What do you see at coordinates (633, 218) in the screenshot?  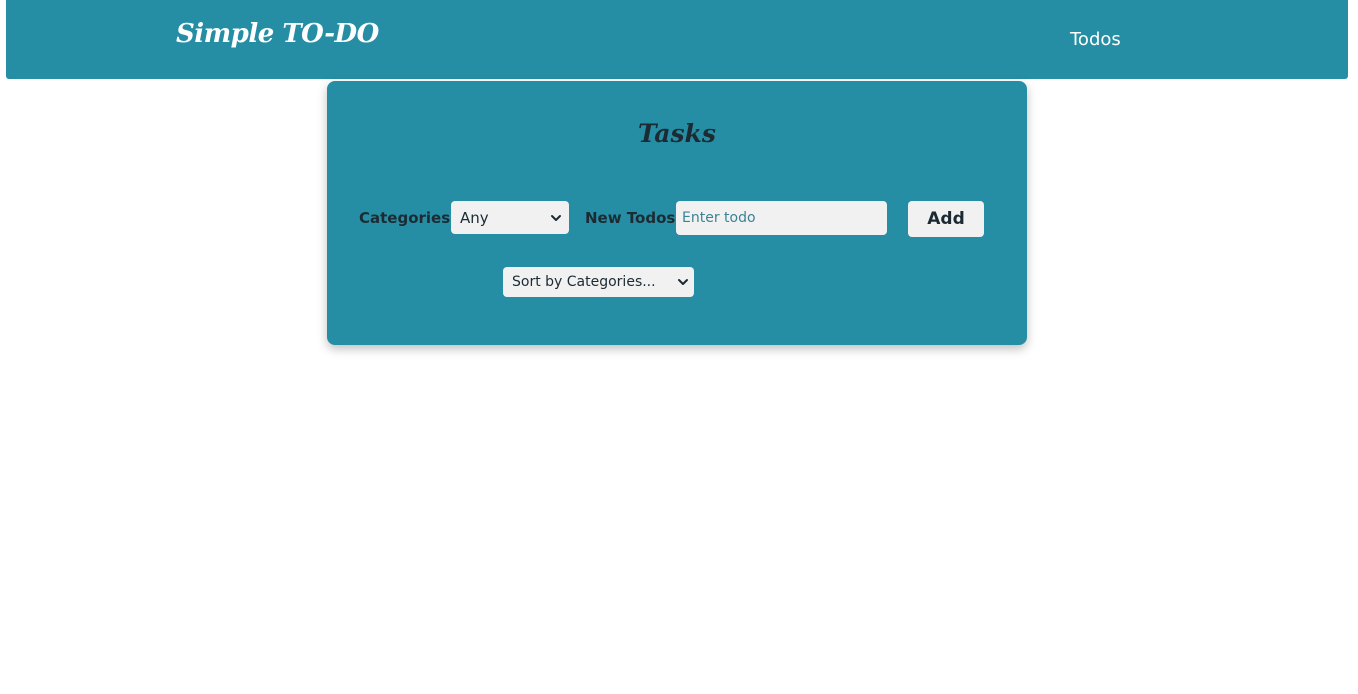 I see `new-todos-label: New Todos:` at bounding box center [633, 218].